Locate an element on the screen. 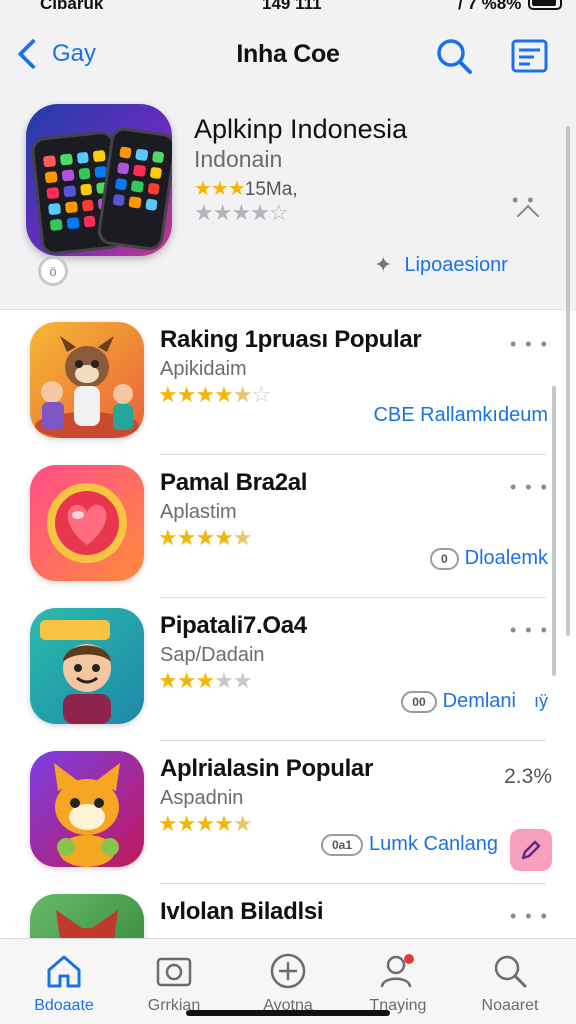 This screenshot has width=576, height=1024. edit-icon is located at coordinates (531, 850).